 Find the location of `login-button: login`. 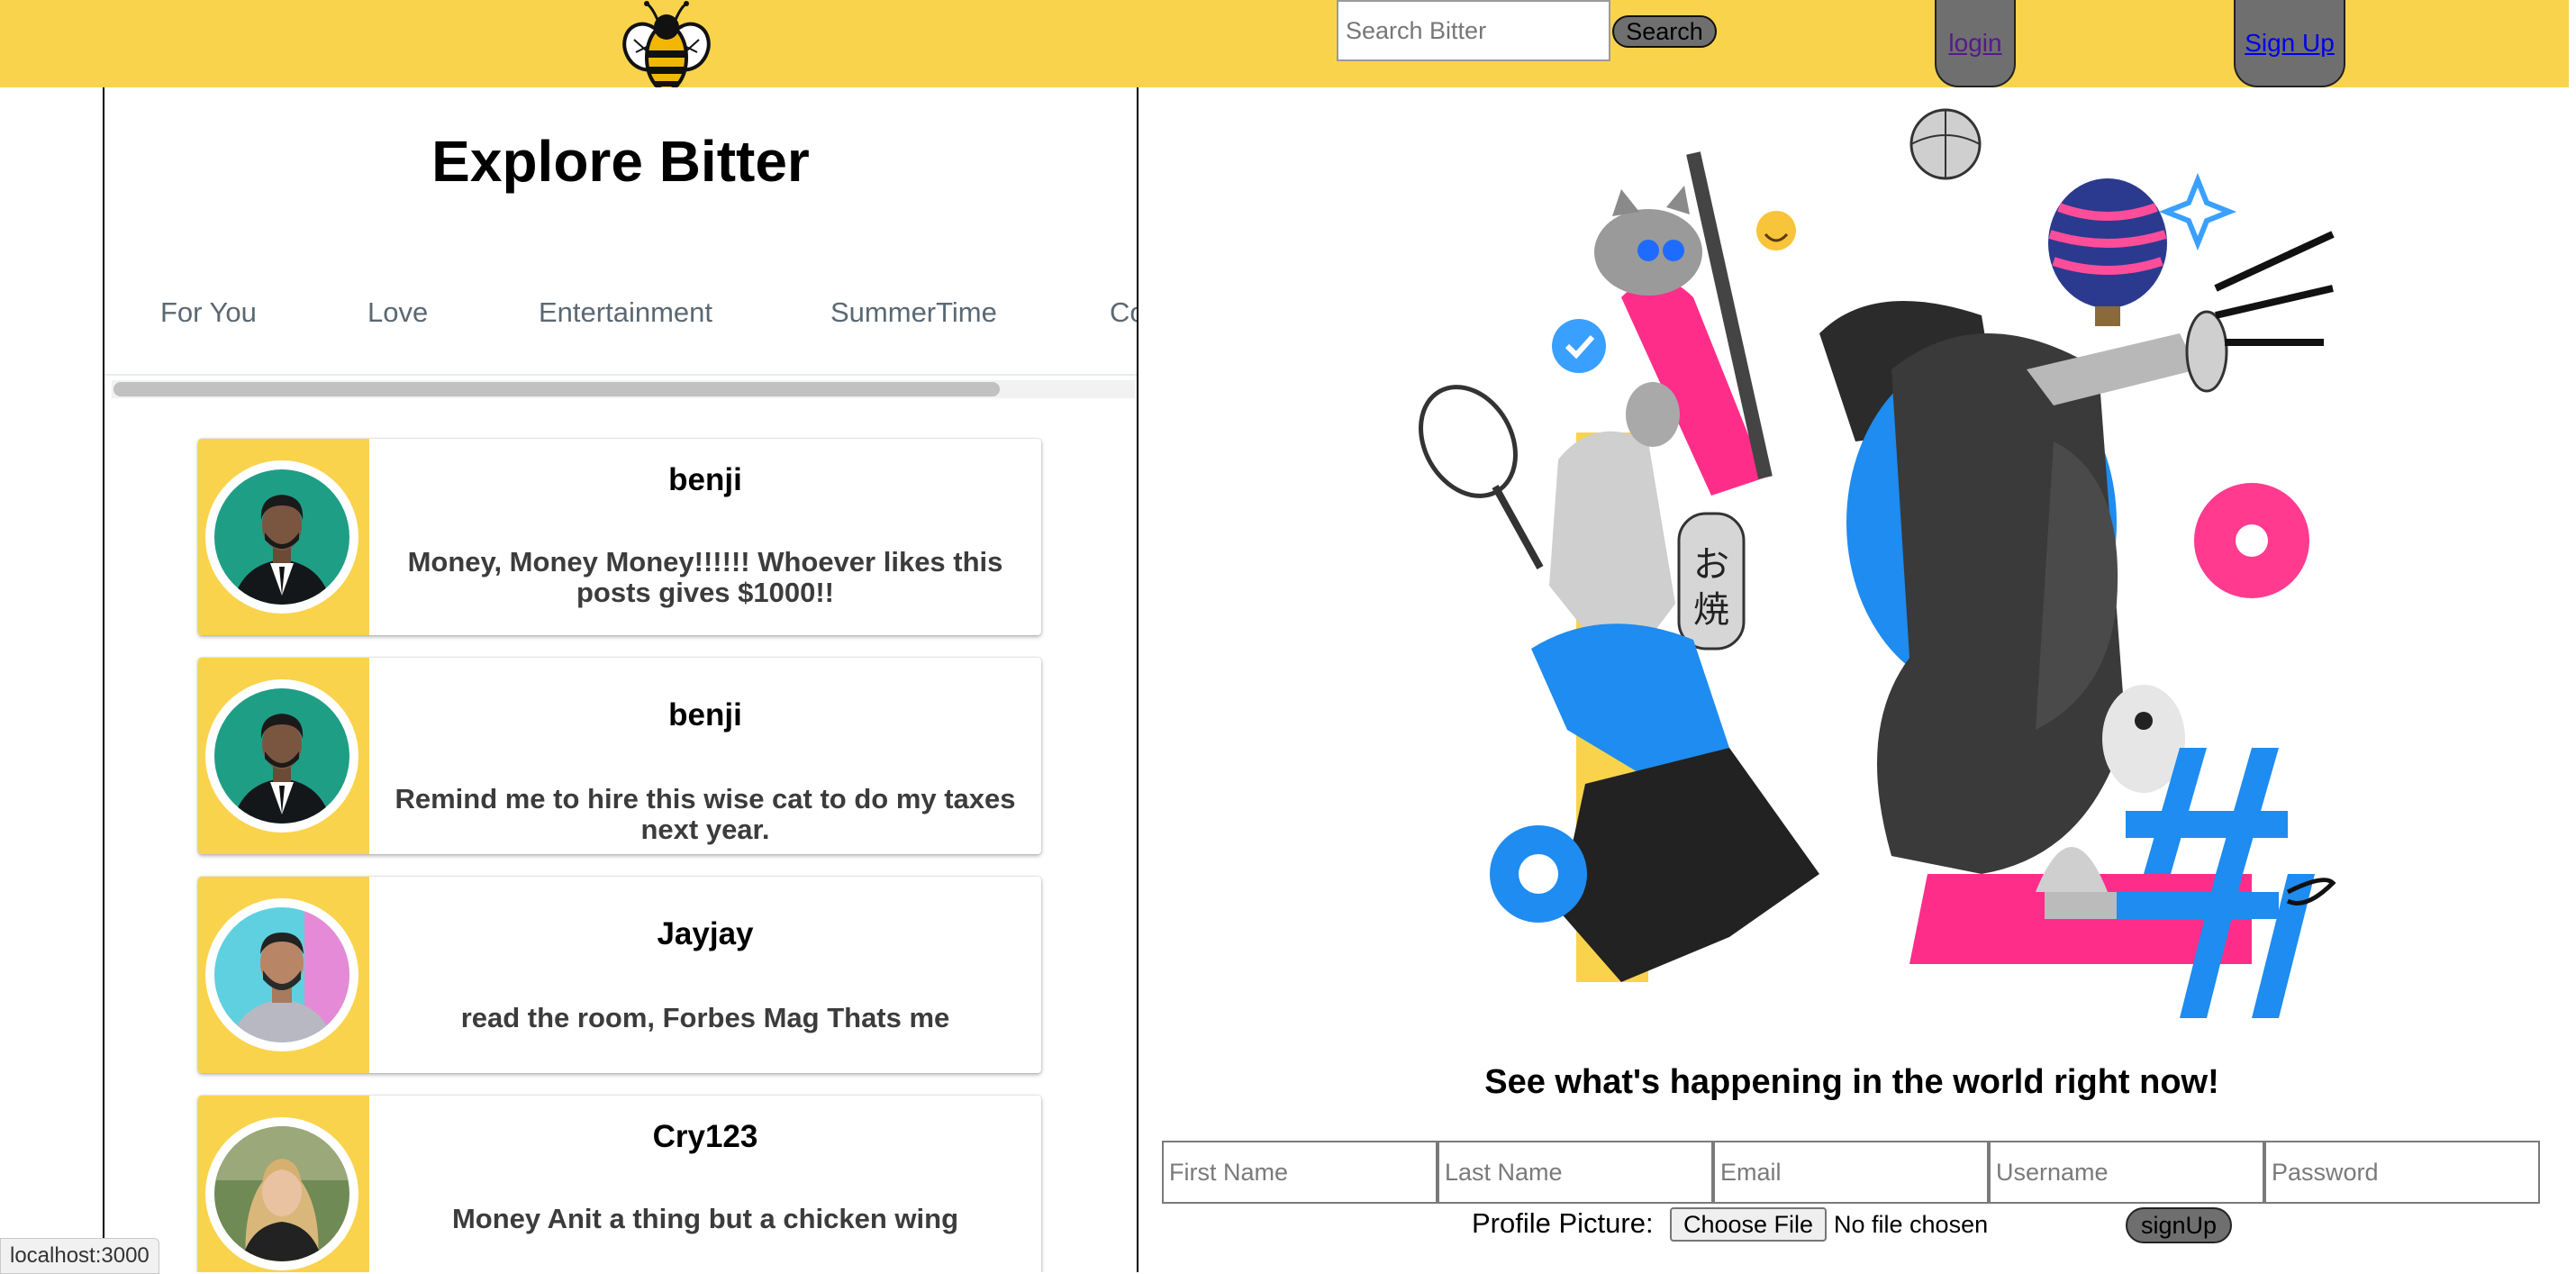

login-button: login is located at coordinates (1976, 43).